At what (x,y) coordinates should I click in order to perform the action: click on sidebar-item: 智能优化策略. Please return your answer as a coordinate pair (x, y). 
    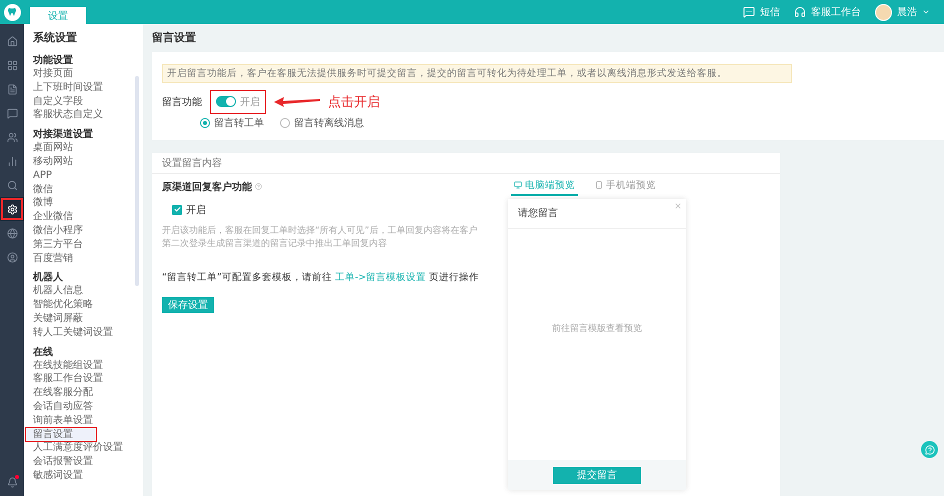
    Looking at the image, I should click on (80, 305).